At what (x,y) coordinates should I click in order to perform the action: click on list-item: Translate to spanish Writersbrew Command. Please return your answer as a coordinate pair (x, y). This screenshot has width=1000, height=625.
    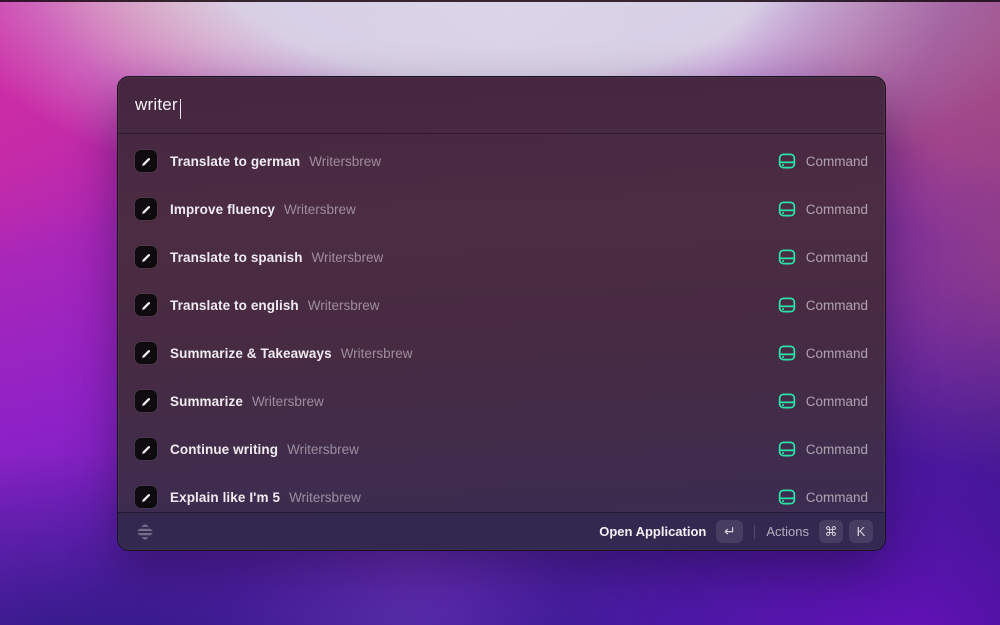
    Looking at the image, I should click on (501, 257).